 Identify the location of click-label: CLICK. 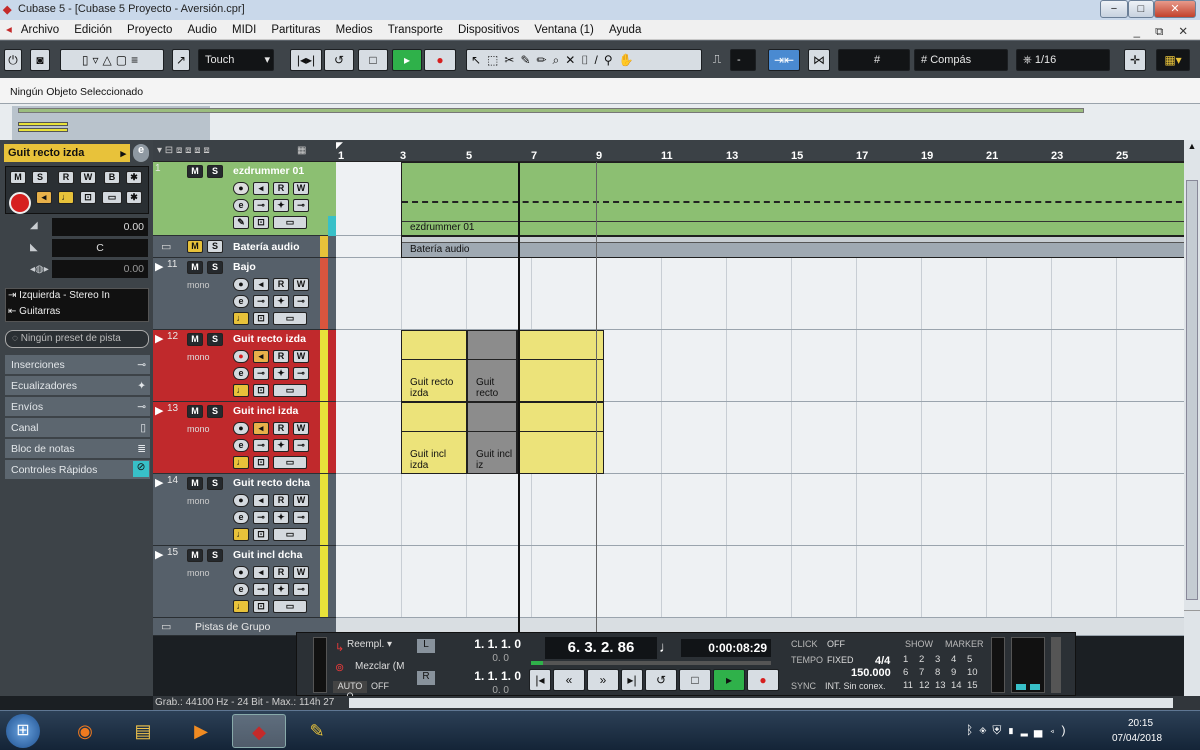
(804, 644).